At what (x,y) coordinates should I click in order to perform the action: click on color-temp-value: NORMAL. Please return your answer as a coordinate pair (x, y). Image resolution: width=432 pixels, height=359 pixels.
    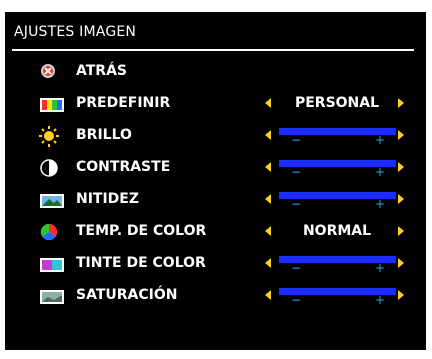
    Looking at the image, I should click on (337, 231).